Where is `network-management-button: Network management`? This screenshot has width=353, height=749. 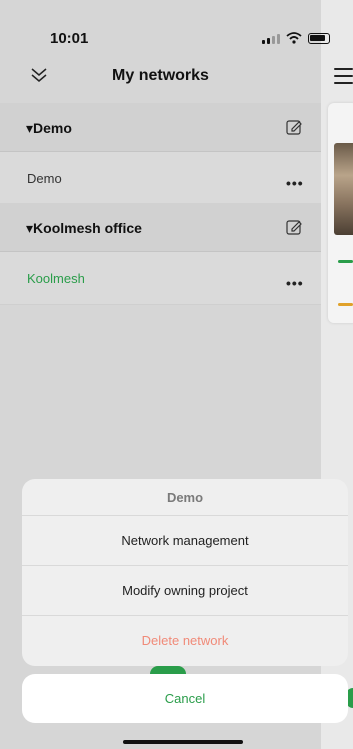 network-management-button: Network management is located at coordinates (185, 541).